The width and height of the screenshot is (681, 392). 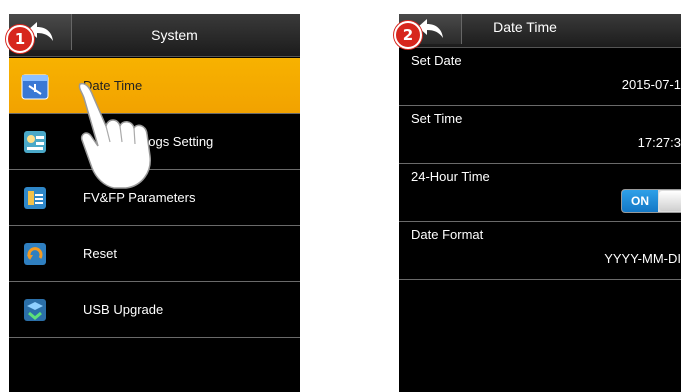 What do you see at coordinates (640, 201) in the screenshot?
I see `toggle-on-label: ON` at bounding box center [640, 201].